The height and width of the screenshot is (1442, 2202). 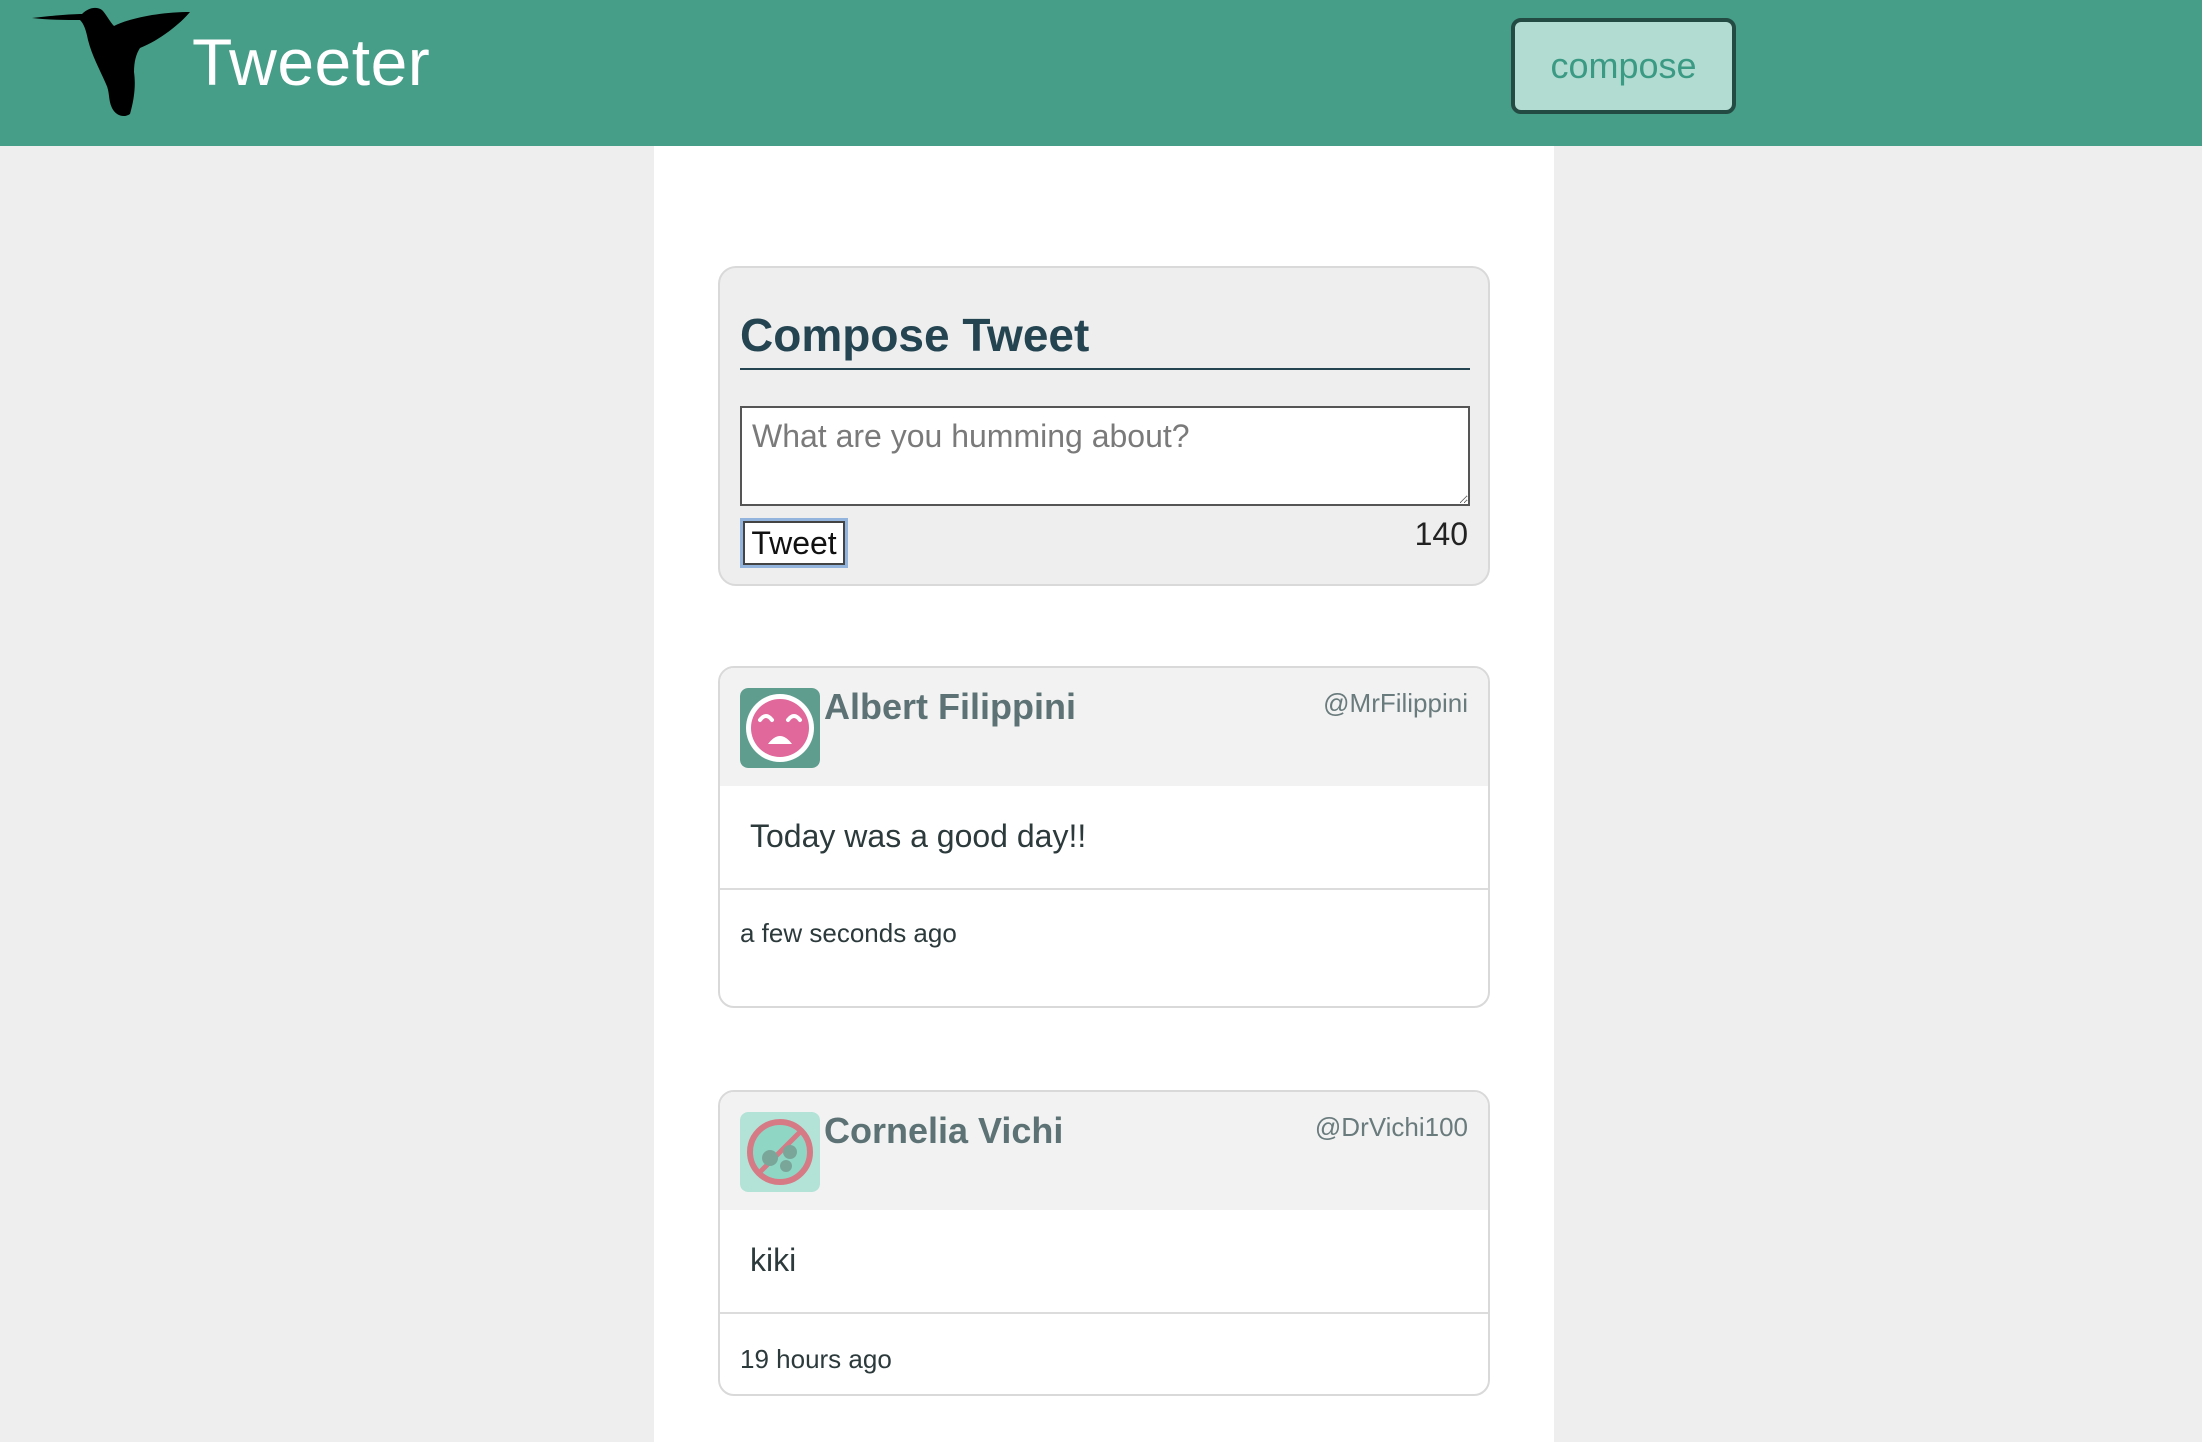 I want to click on teal-circle-avatar-icon, so click(x=780, y=1152).